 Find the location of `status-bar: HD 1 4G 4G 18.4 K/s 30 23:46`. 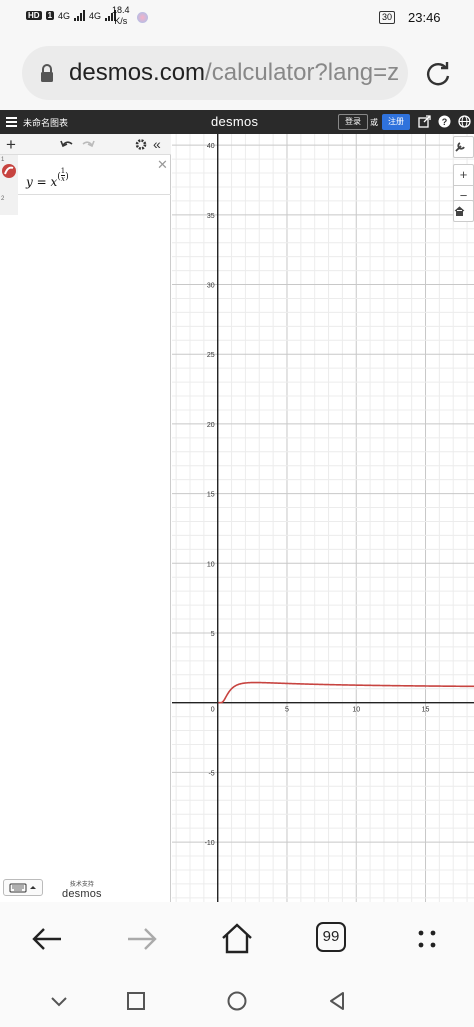

status-bar: HD 1 4G 4G 18.4 K/s 30 23:46 is located at coordinates (237, 18).